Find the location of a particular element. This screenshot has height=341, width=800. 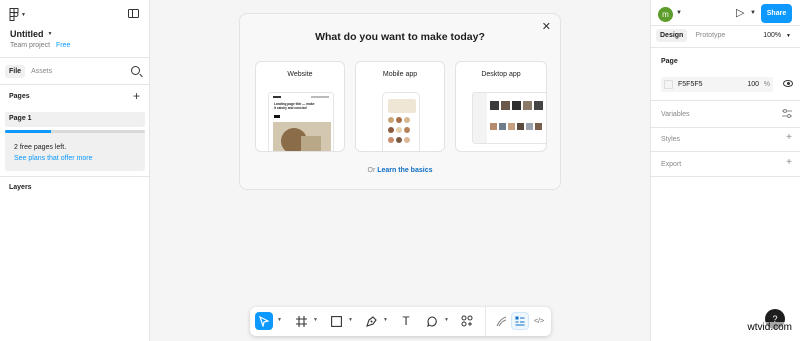

page-color-hex: F5F5F5 is located at coordinates (690, 84).